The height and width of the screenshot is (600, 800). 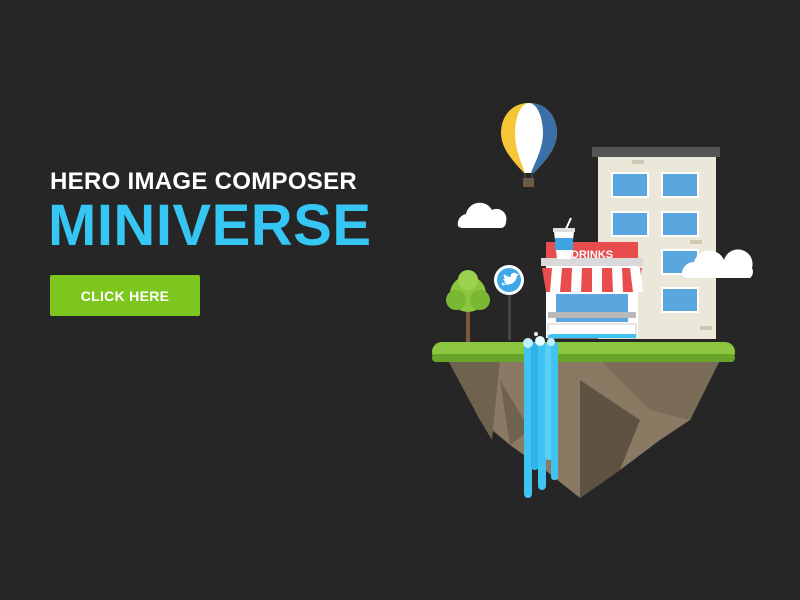 I want to click on drinks-shop: DRINKS, so click(x=592, y=290).